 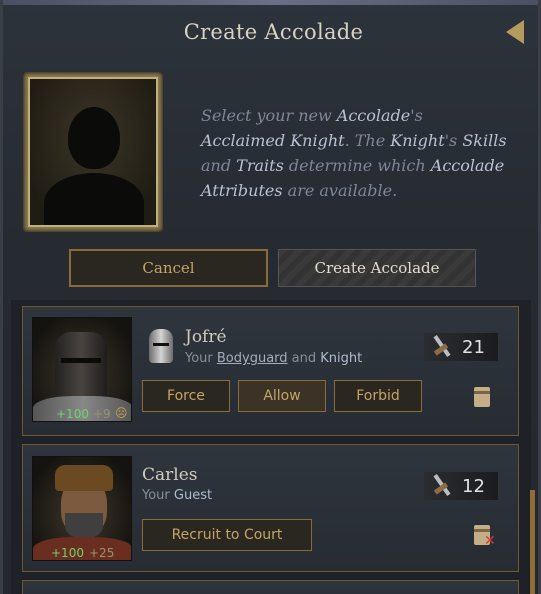 I want to click on prowess-value: 12, so click(x=473, y=486).